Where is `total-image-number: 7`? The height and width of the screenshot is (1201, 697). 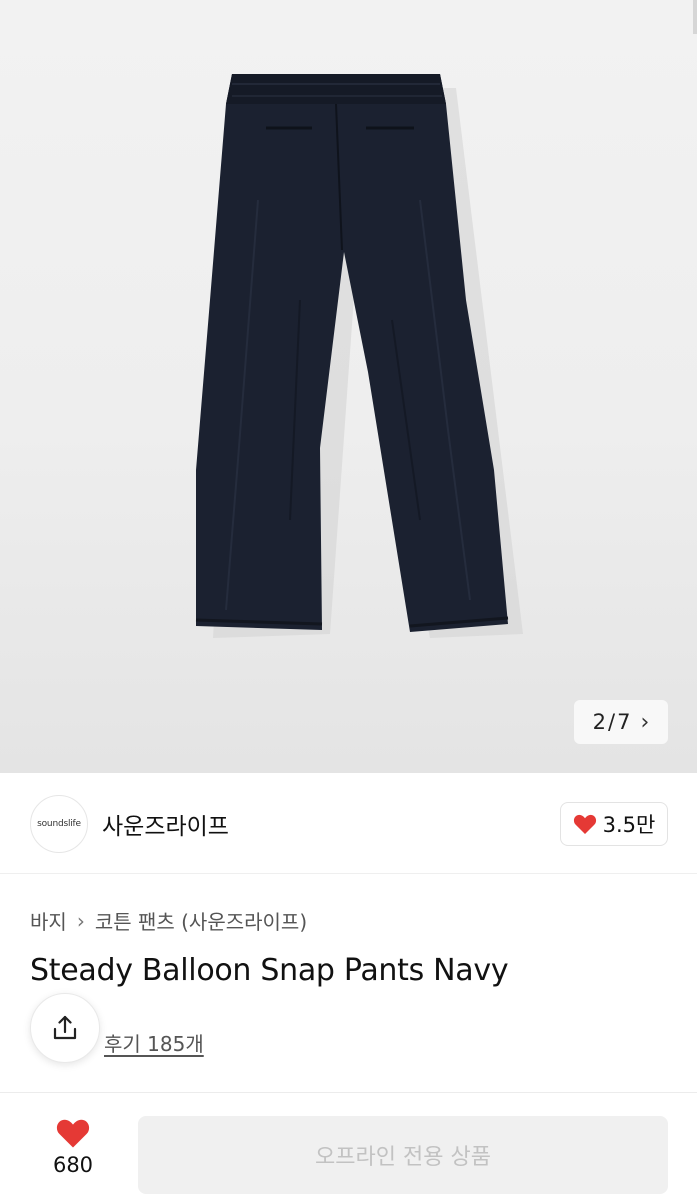
total-image-number: 7 is located at coordinates (624, 722).